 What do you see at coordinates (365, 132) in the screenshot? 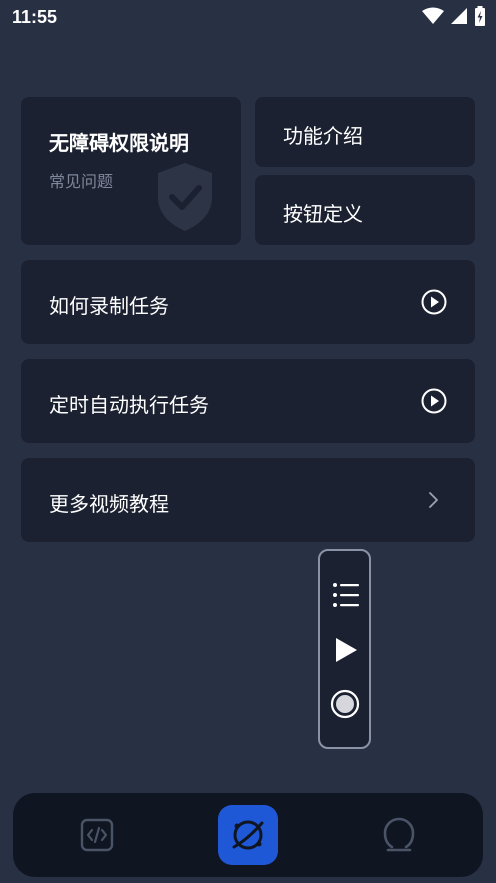
I see `feature-intro-card: 功能介绍` at bounding box center [365, 132].